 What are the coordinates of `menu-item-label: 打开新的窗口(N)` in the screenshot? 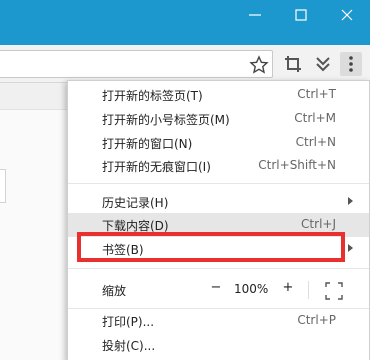 It's located at (147, 144).